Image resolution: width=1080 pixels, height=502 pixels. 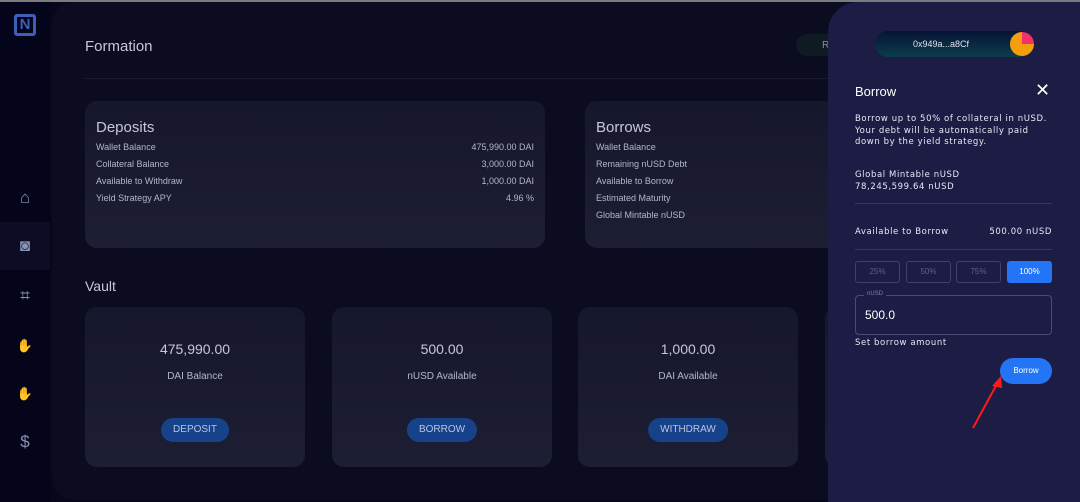 What do you see at coordinates (633, 198) in the screenshot?
I see `row-label: Estimated Maturity` at bounding box center [633, 198].